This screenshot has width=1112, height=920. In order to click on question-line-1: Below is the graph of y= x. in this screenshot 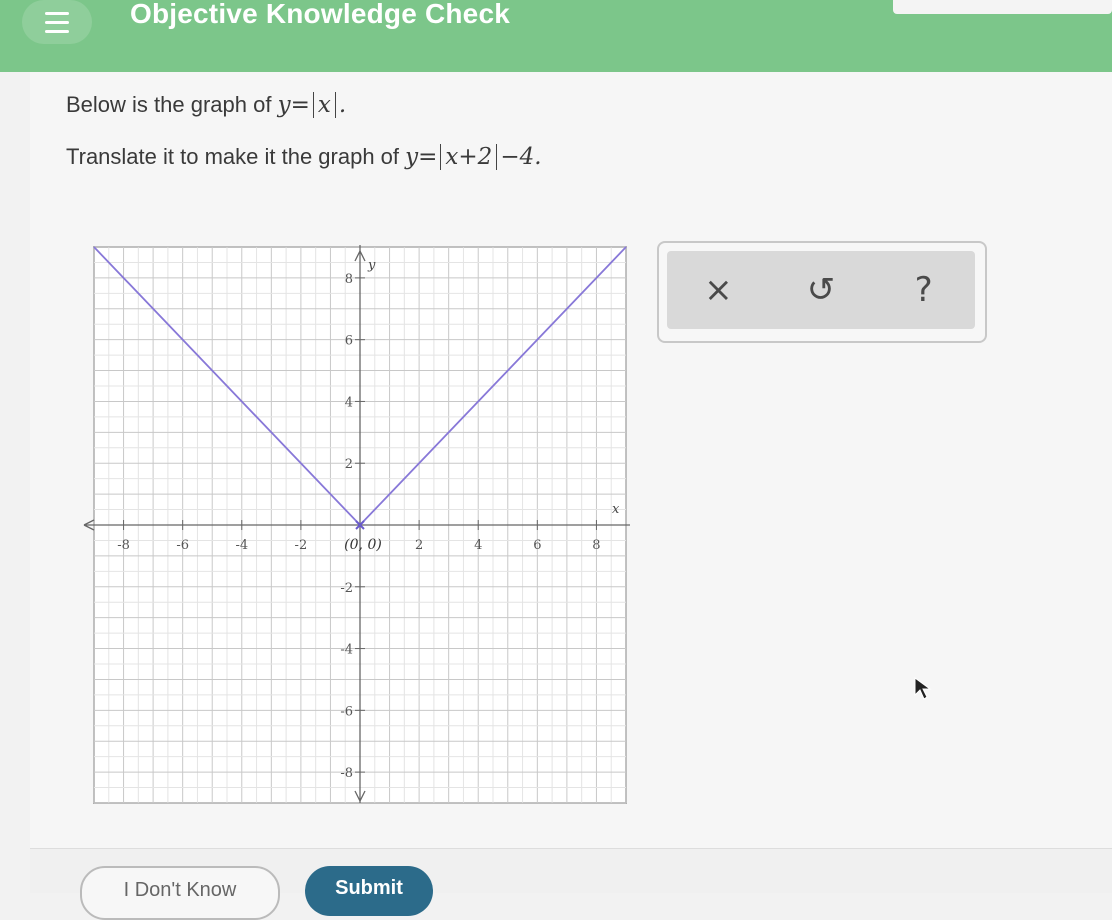, I will do `click(206, 105)`.